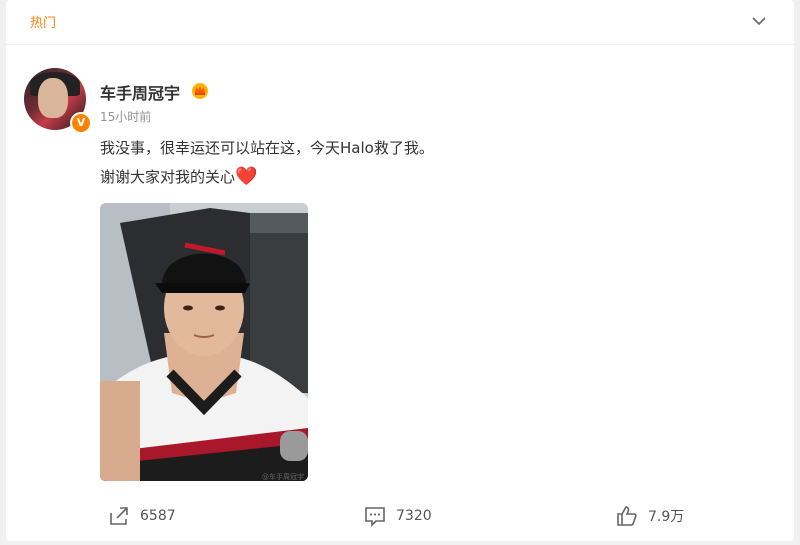 Image resolution: width=800 pixels, height=545 pixels. What do you see at coordinates (125, 116) in the screenshot?
I see `post-time: 15小时前` at bounding box center [125, 116].